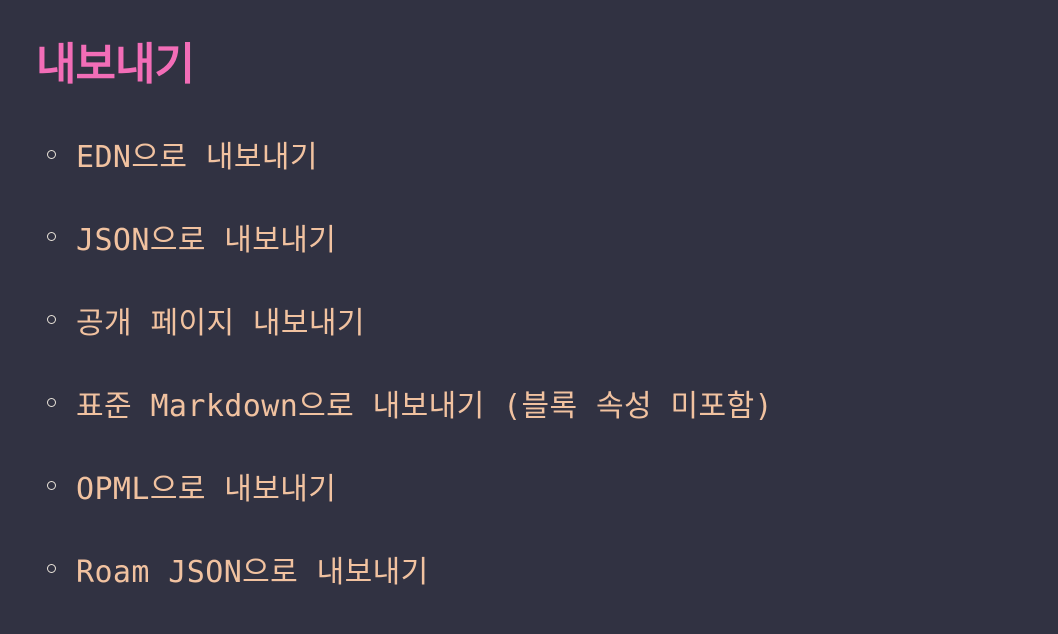  I want to click on export-option-label: 표준 Markdown으로 내보내기 (블록 속성 미포함), so click(424, 406).